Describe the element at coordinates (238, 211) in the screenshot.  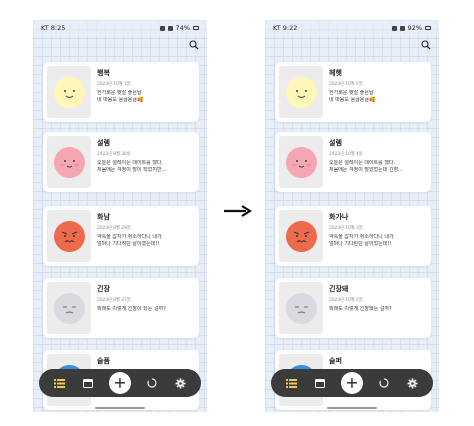
I see `arrow-right-icon` at that location.